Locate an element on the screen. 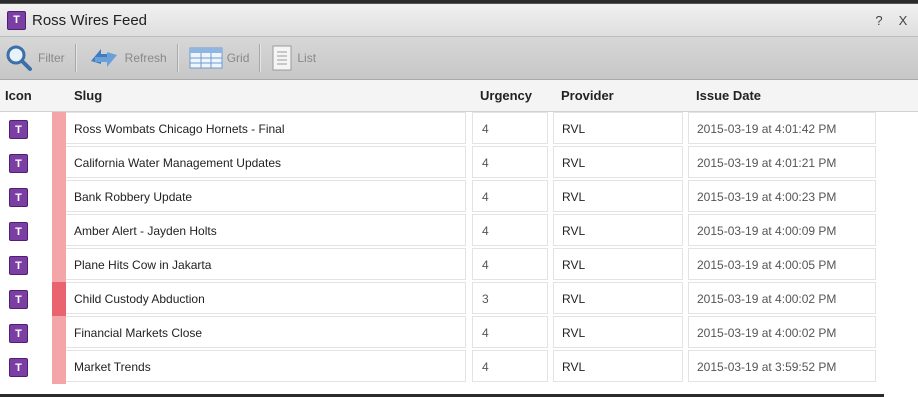 The image size is (918, 397). slug-cell: Plane Hits Cow in Jakarta is located at coordinates (266, 264).